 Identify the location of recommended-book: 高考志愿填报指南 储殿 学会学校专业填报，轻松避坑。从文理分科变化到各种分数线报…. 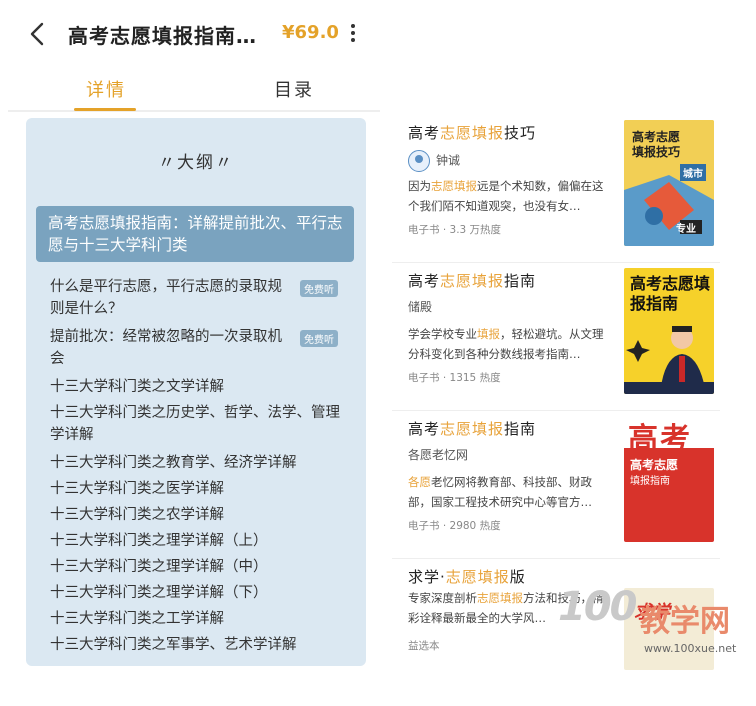
(556, 336).